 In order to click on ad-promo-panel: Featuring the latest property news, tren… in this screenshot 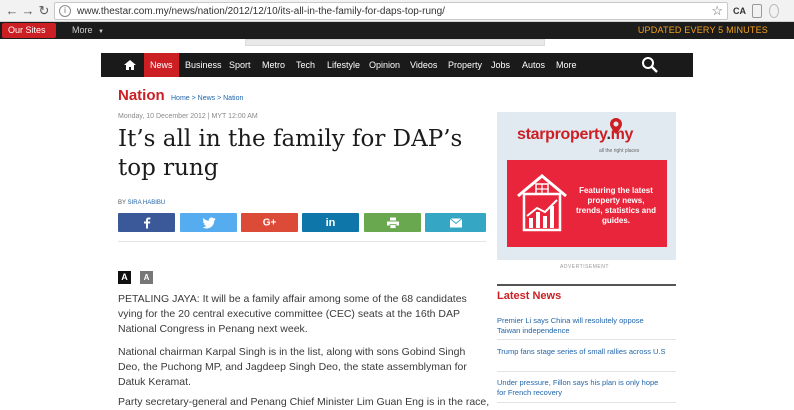, I will do `click(587, 203)`.